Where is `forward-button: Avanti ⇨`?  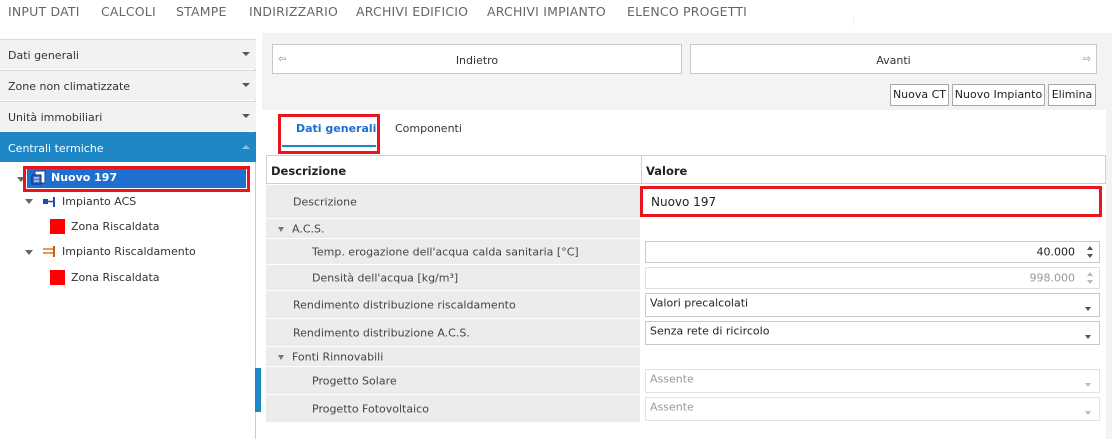
forward-button: Avanti ⇨ is located at coordinates (893, 59).